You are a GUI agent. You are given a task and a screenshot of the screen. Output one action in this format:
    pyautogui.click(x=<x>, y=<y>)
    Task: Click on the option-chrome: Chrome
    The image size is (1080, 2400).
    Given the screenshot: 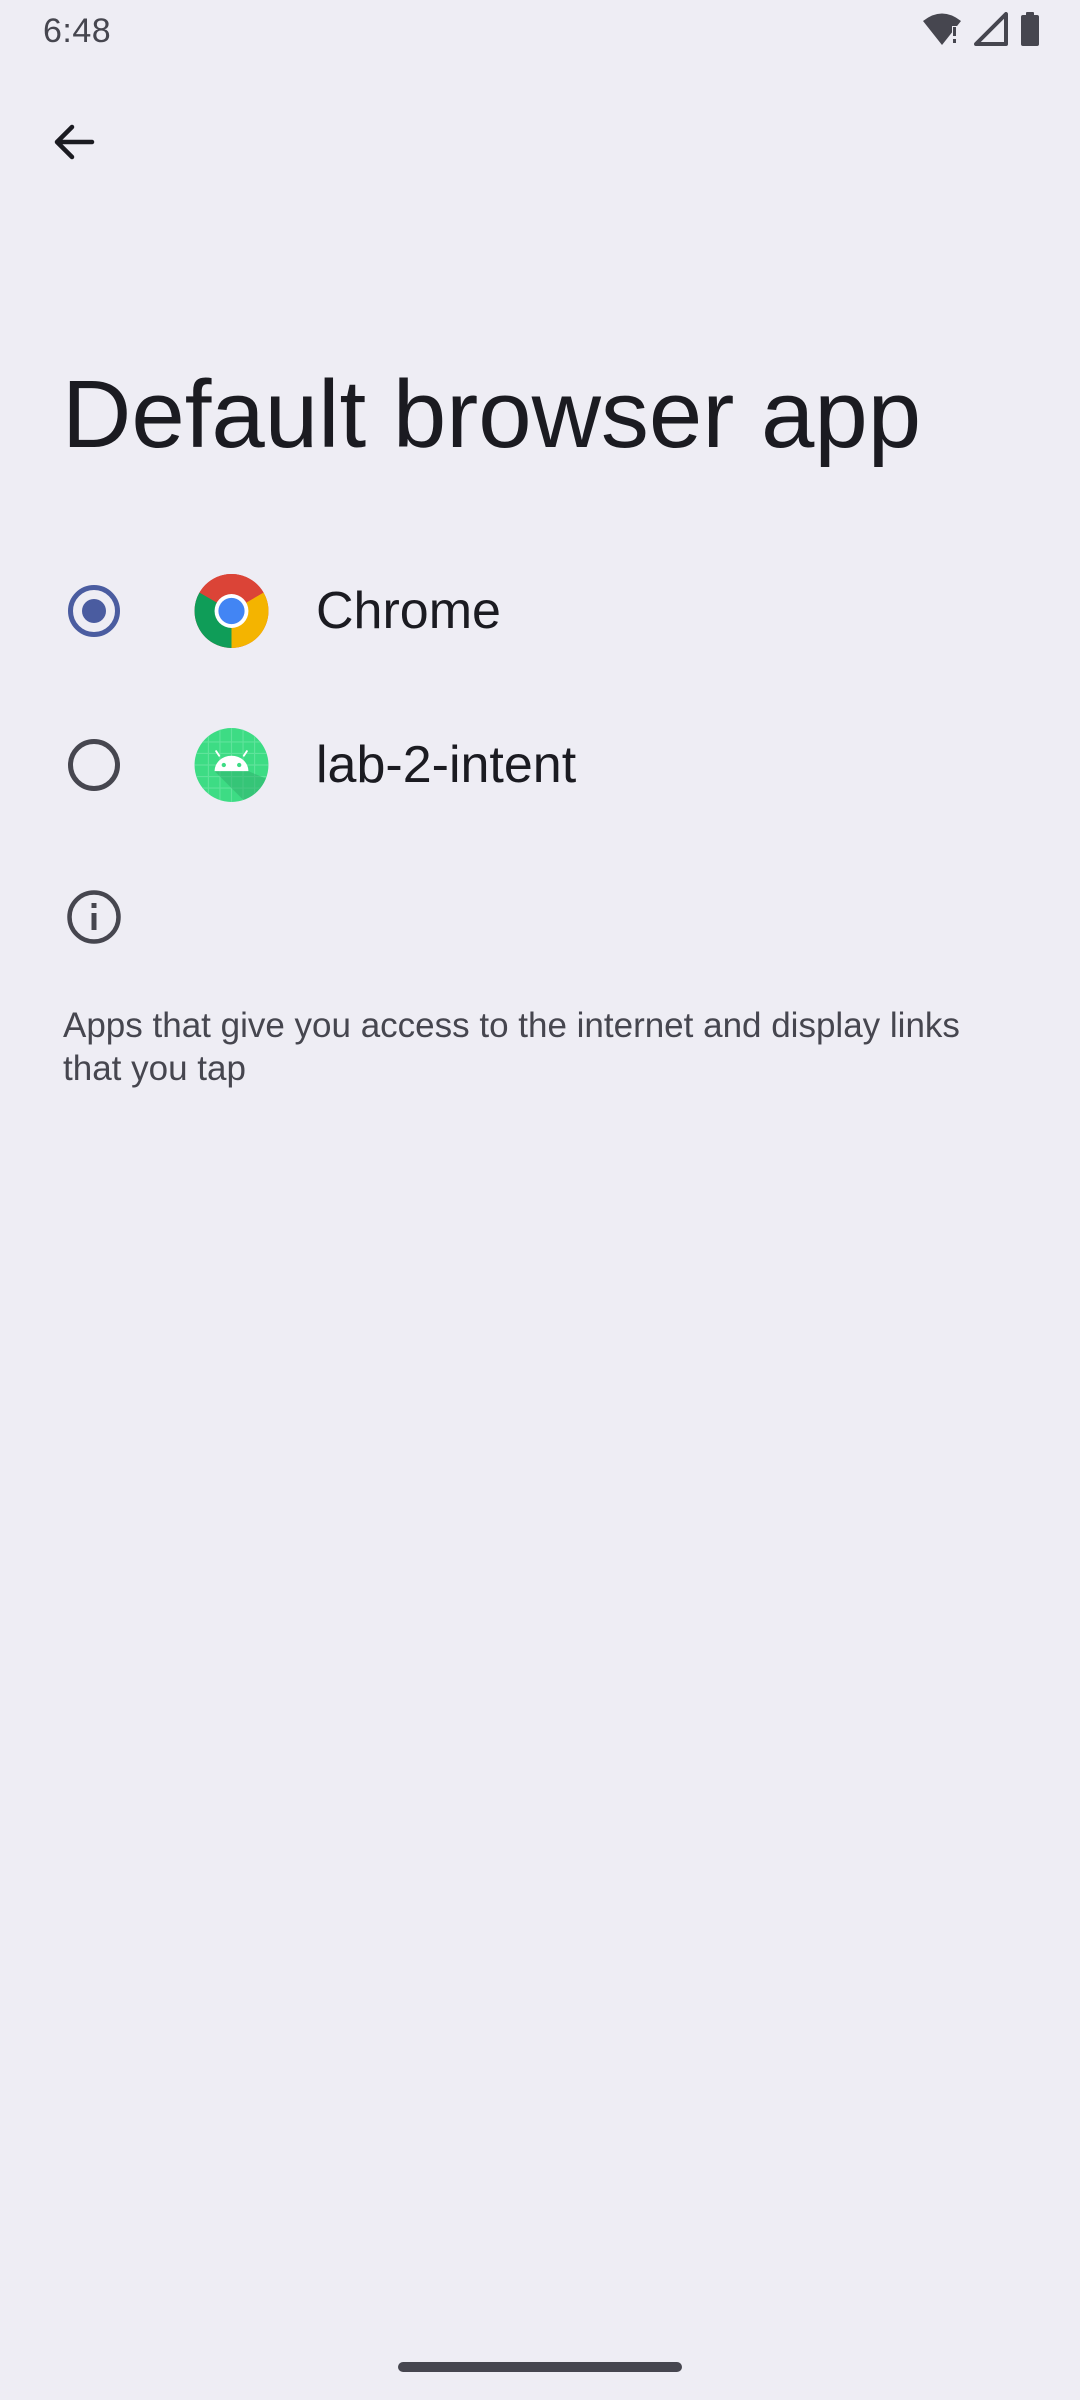 What is the action you would take?
    pyautogui.click(x=540, y=611)
    